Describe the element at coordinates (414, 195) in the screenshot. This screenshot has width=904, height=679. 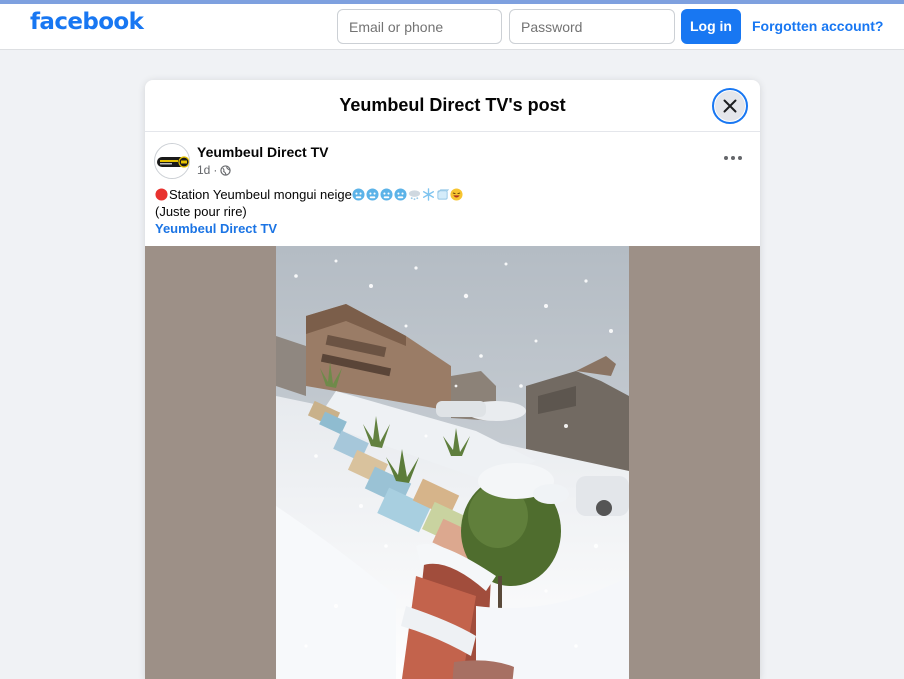
I see `snow-cloud-icon` at that location.